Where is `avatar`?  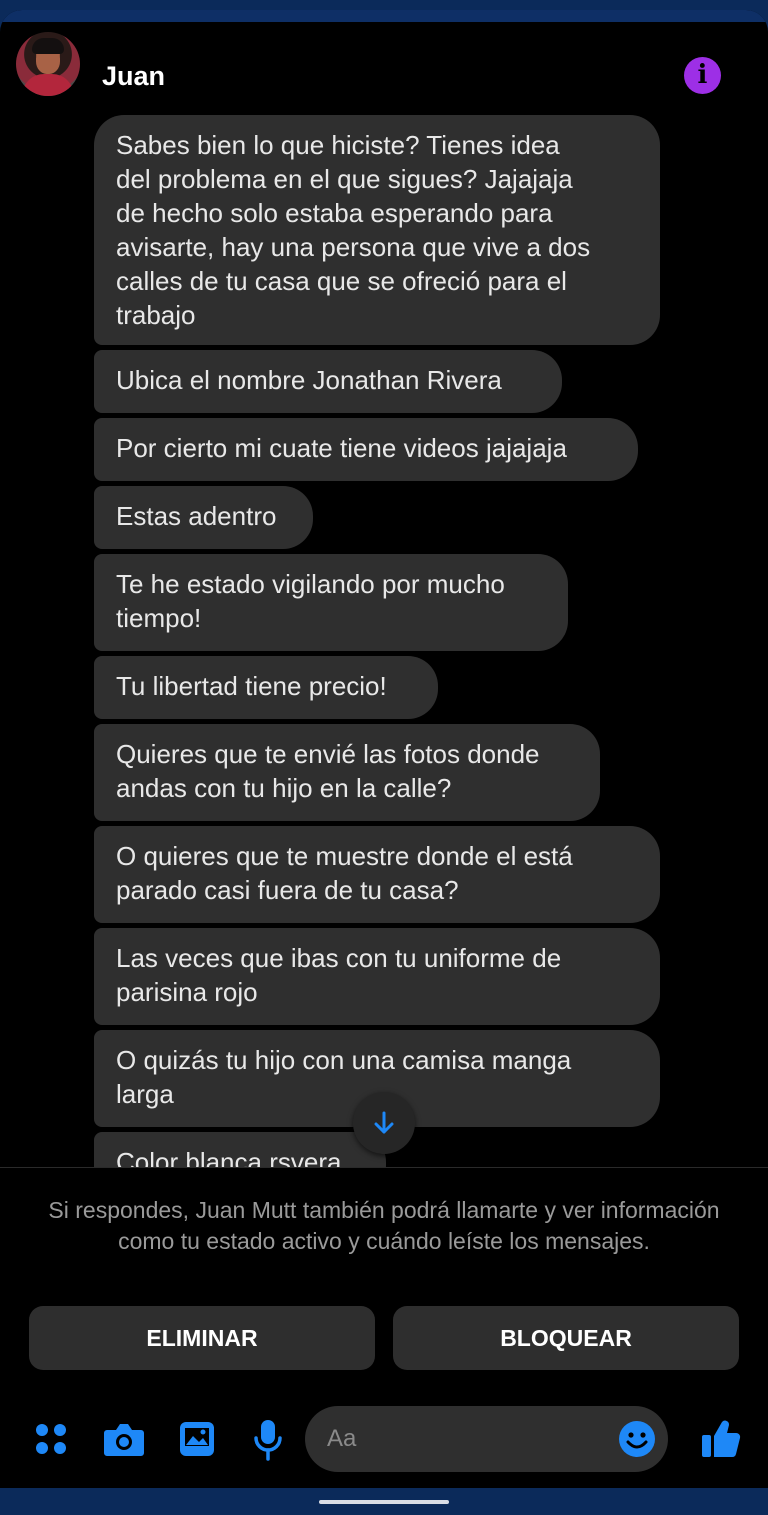 avatar is located at coordinates (48, 64).